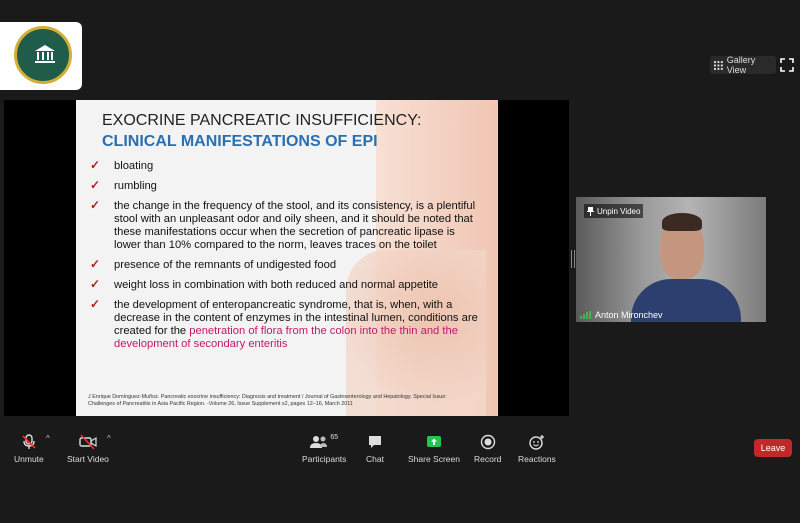 This screenshot has width=800, height=523. Describe the element at coordinates (48, 438) in the screenshot. I see `audio-options-caret-icon: ^` at that location.